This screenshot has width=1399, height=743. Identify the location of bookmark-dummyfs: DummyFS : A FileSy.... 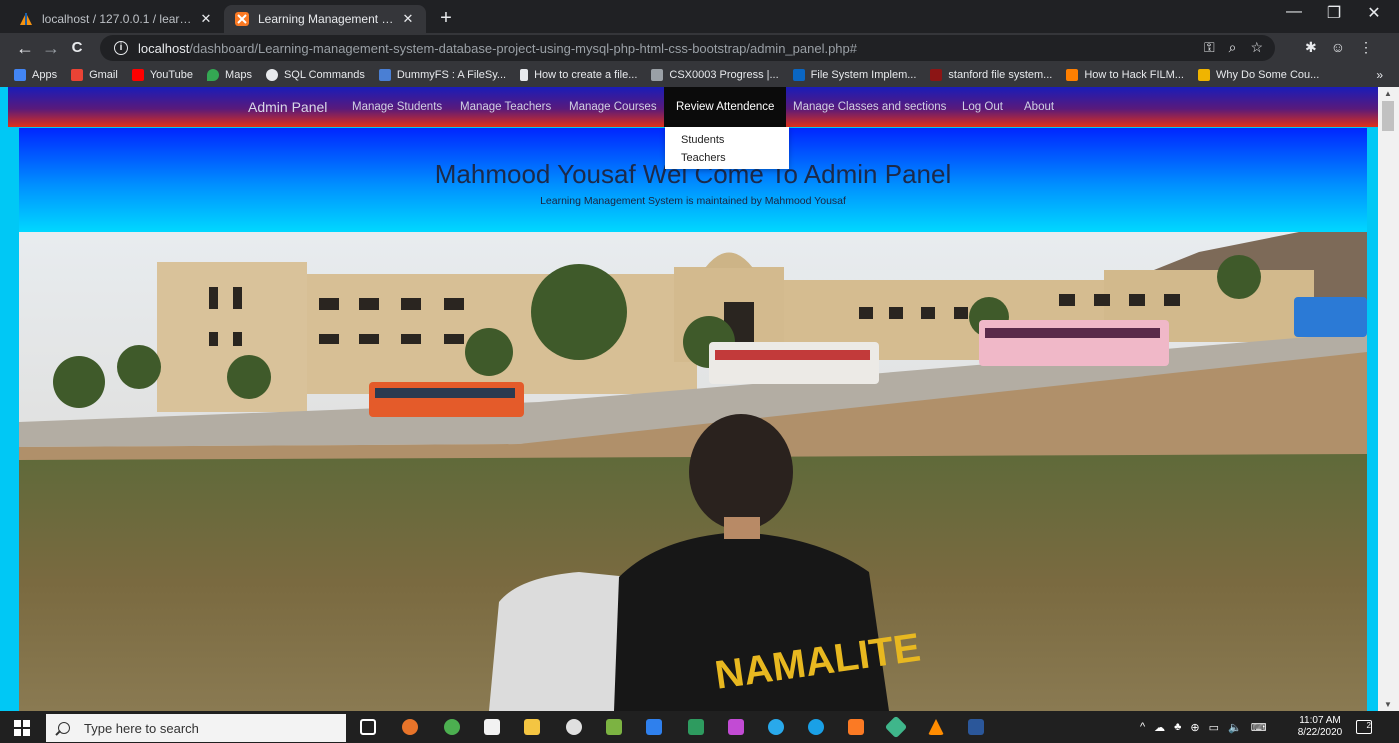
(442, 75).